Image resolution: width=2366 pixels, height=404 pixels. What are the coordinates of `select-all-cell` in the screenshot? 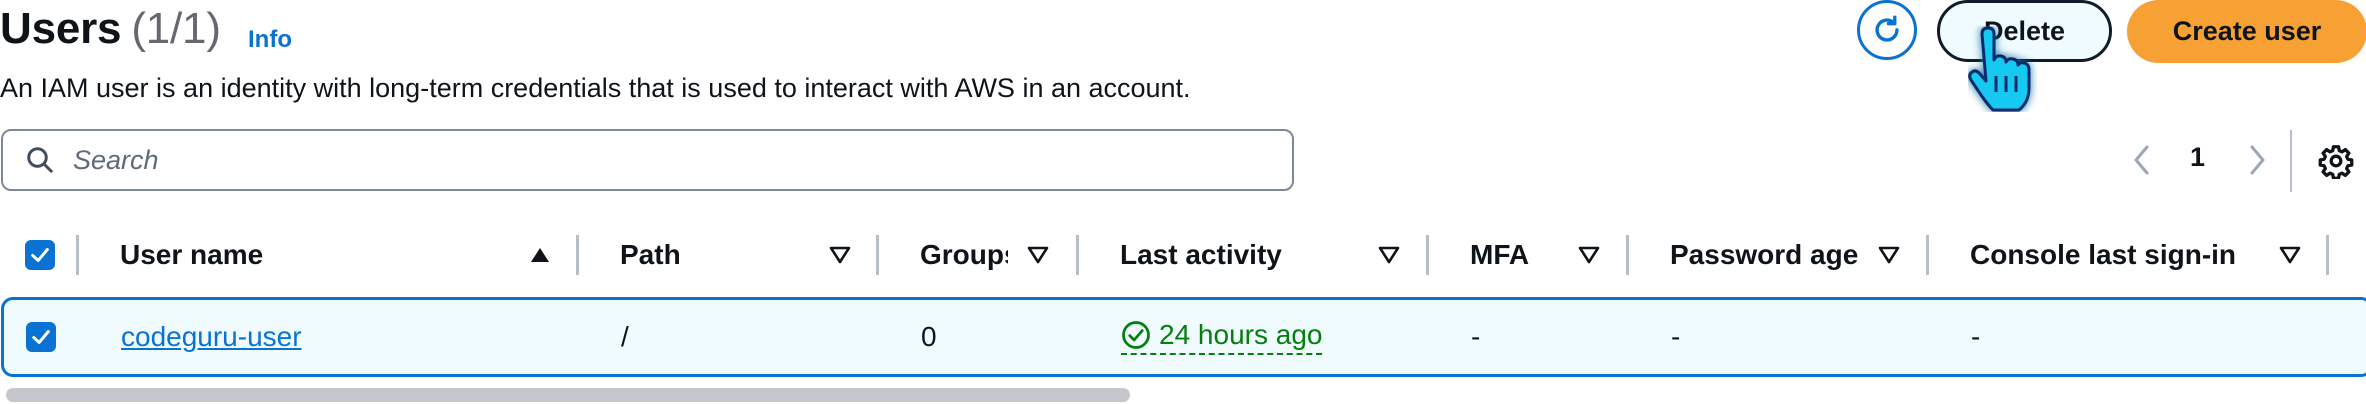 It's located at (40, 255).